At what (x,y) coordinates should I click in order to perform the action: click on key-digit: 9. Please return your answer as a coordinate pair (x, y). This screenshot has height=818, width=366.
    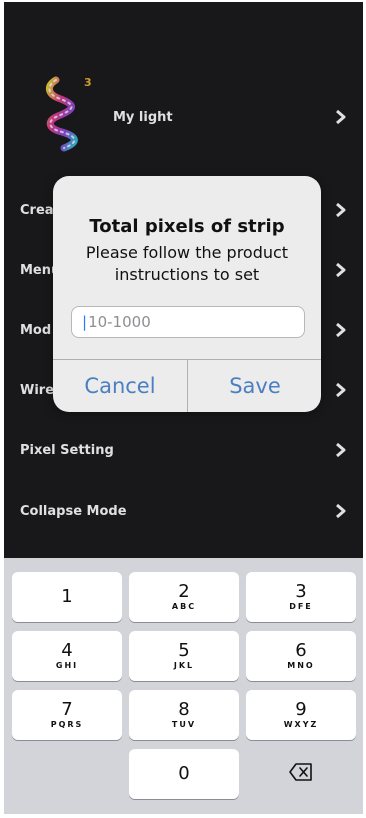
    Looking at the image, I should click on (301, 709).